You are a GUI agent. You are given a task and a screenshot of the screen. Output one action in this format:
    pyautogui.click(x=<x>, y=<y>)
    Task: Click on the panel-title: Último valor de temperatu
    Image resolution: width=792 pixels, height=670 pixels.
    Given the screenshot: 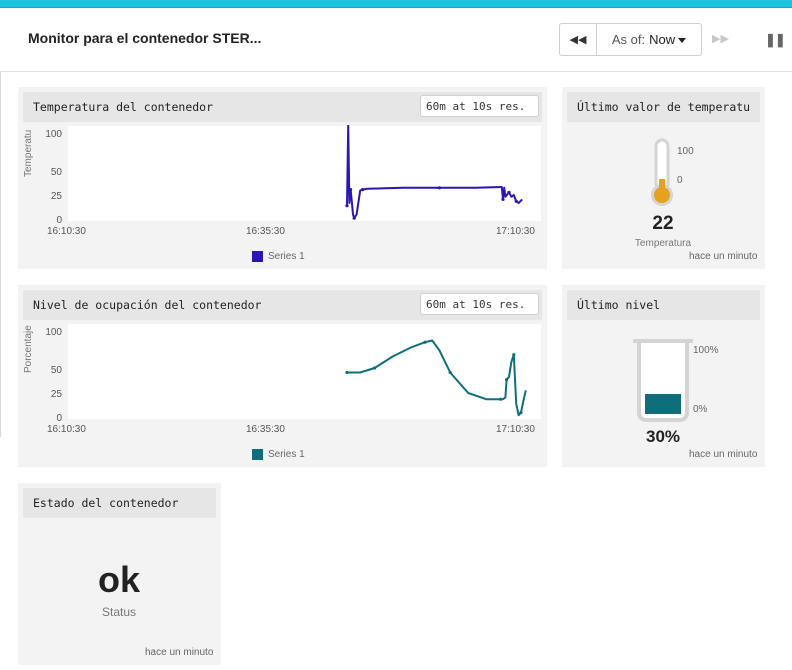 What is the action you would take?
    pyautogui.click(x=664, y=107)
    